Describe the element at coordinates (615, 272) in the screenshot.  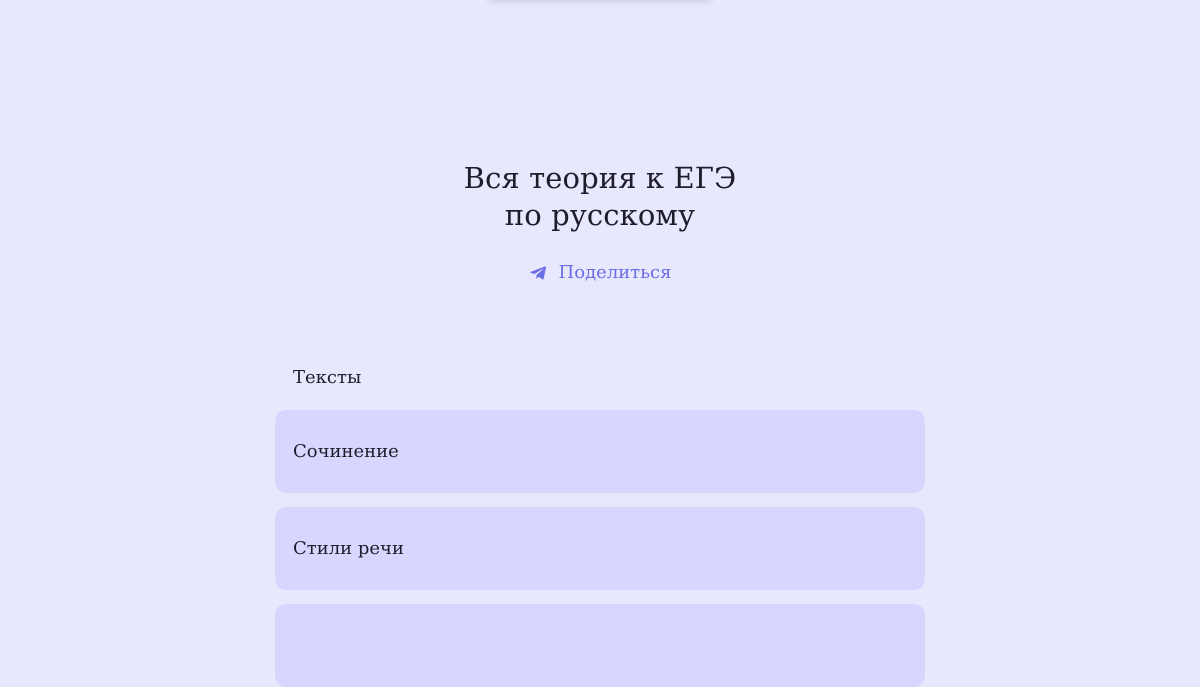
I see `share-label: Поделиться` at that location.